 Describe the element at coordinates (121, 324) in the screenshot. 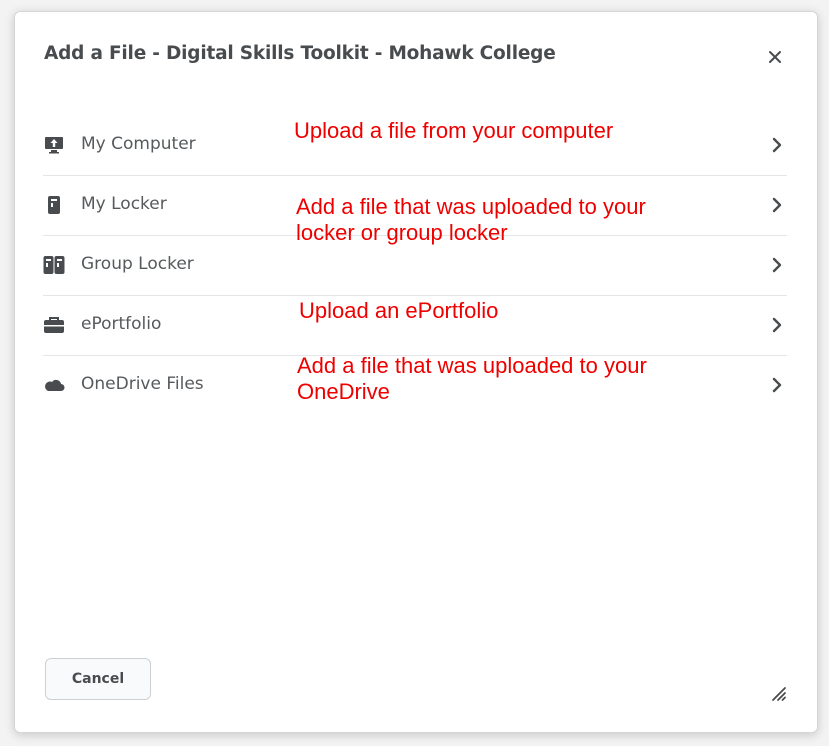

I see `source-label: ePortfolio` at that location.